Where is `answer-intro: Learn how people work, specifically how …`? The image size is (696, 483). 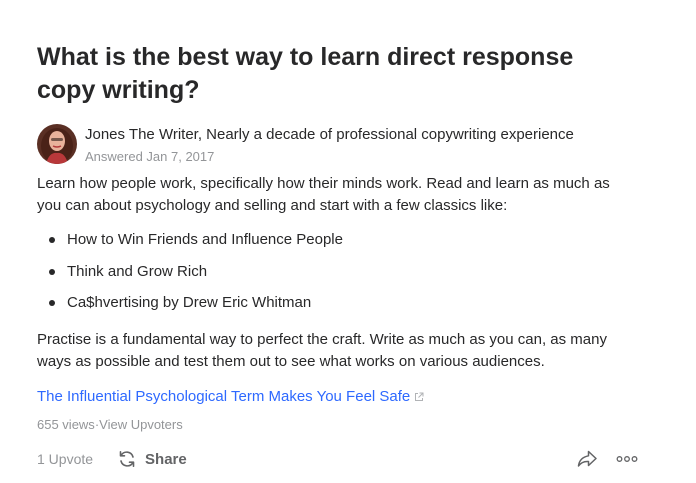 answer-intro: Learn how people work, specifically how … is located at coordinates (323, 194).